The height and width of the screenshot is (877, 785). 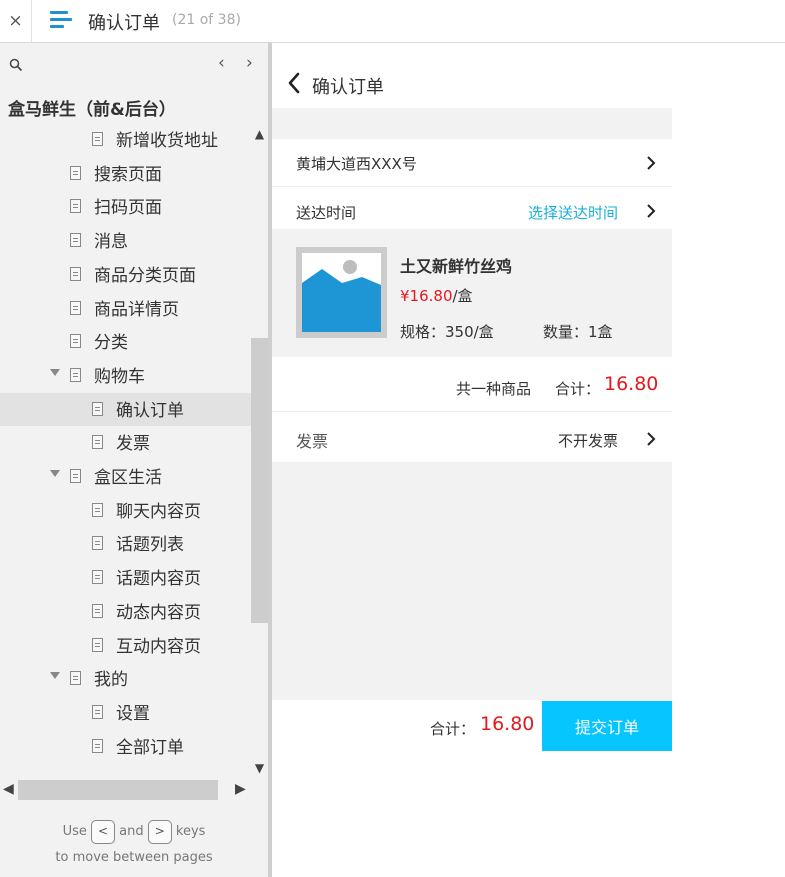 What do you see at coordinates (136, 309) in the screenshot?
I see `sidebar-item-label: 商品详情页` at bounding box center [136, 309].